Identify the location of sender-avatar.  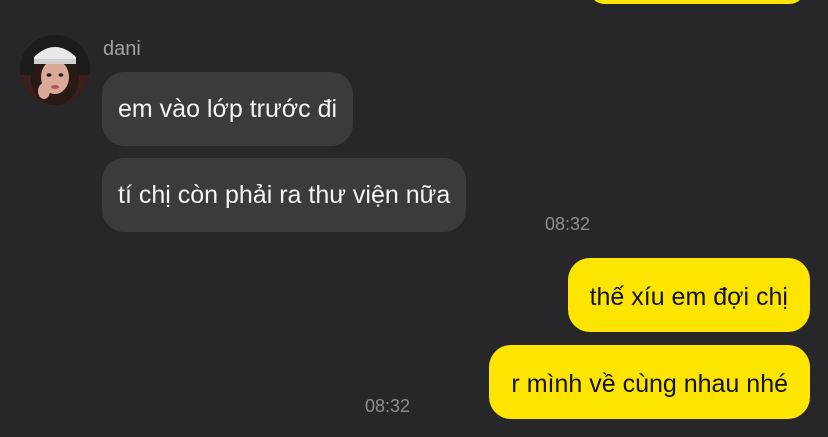
(55, 70).